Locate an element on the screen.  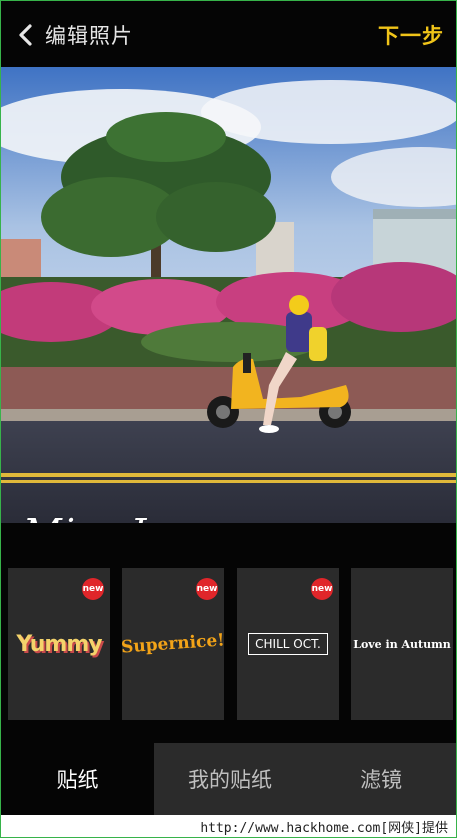
sticker-label: Love in Autumn is located at coordinates (402, 644).